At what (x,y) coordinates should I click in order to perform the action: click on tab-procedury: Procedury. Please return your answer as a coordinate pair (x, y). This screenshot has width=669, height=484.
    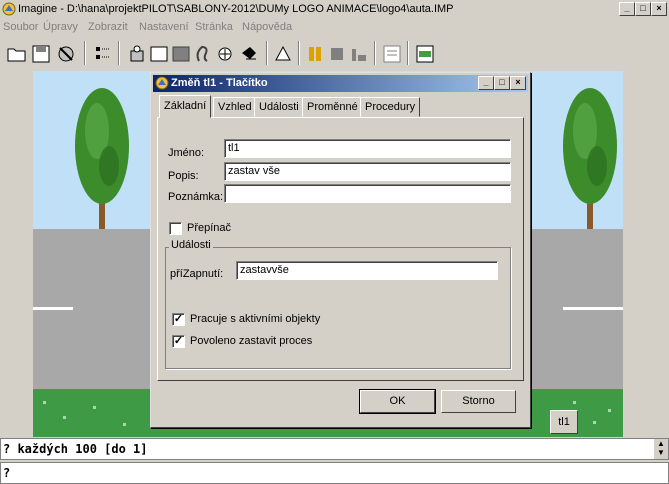
    Looking at the image, I should click on (390, 107).